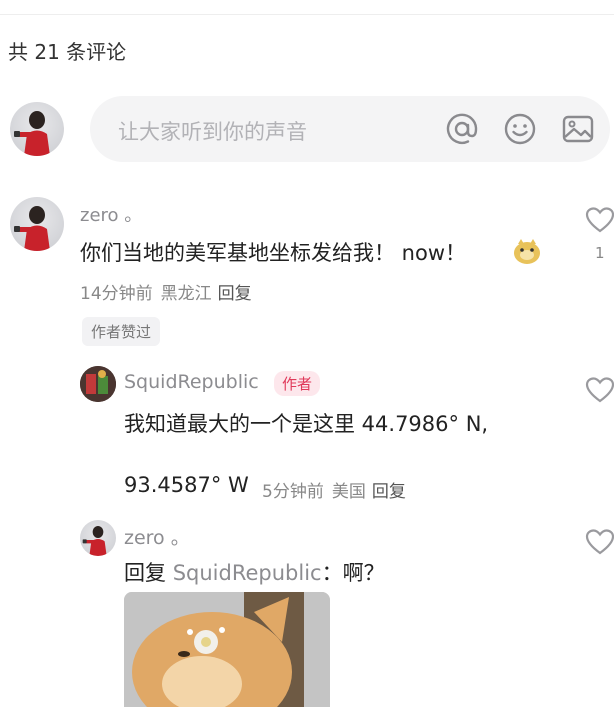 The height and width of the screenshot is (707, 614). What do you see at coordinates (527, 251) in the screenshot?
I see `doge-emoji-icon` at bounding box center [527, 251].